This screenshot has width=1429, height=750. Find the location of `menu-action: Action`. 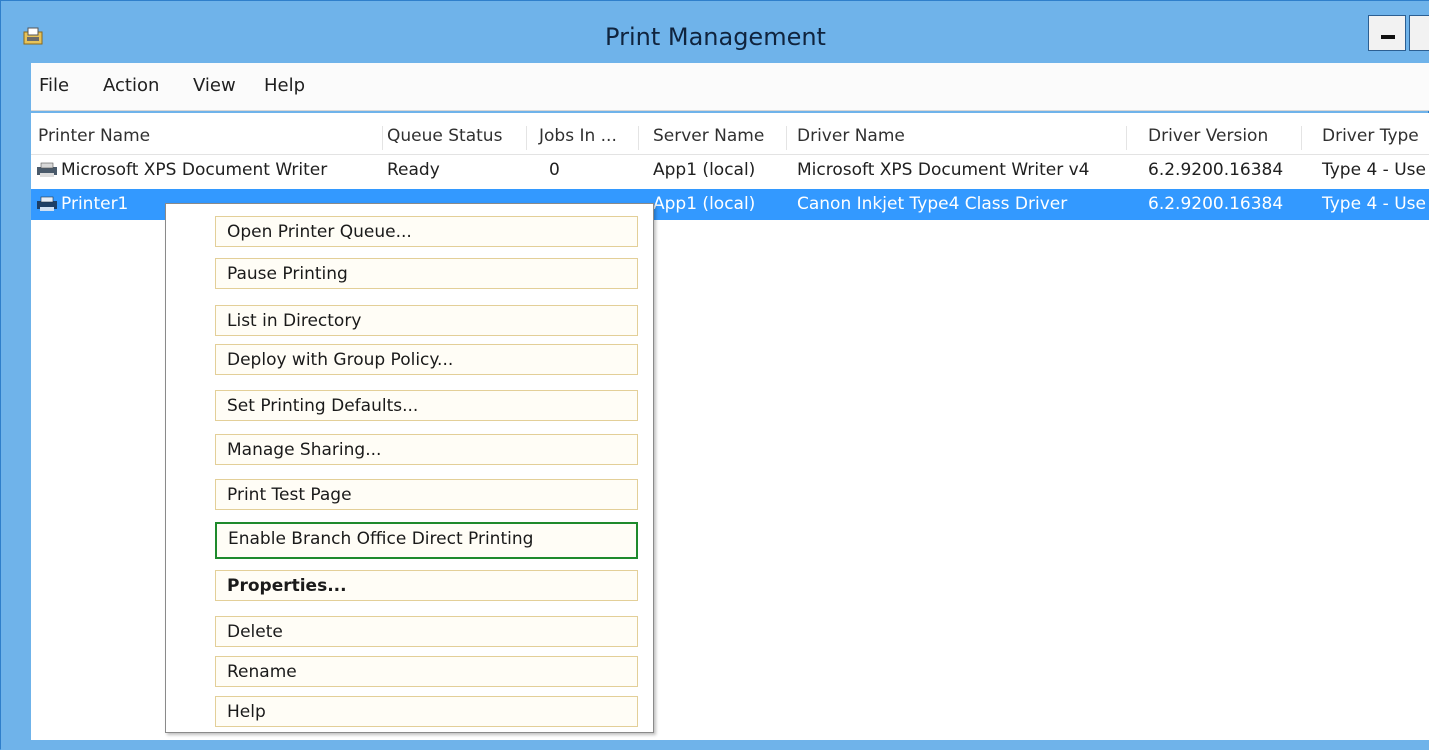

menu-action: Action is located at coordinates (131, 85).